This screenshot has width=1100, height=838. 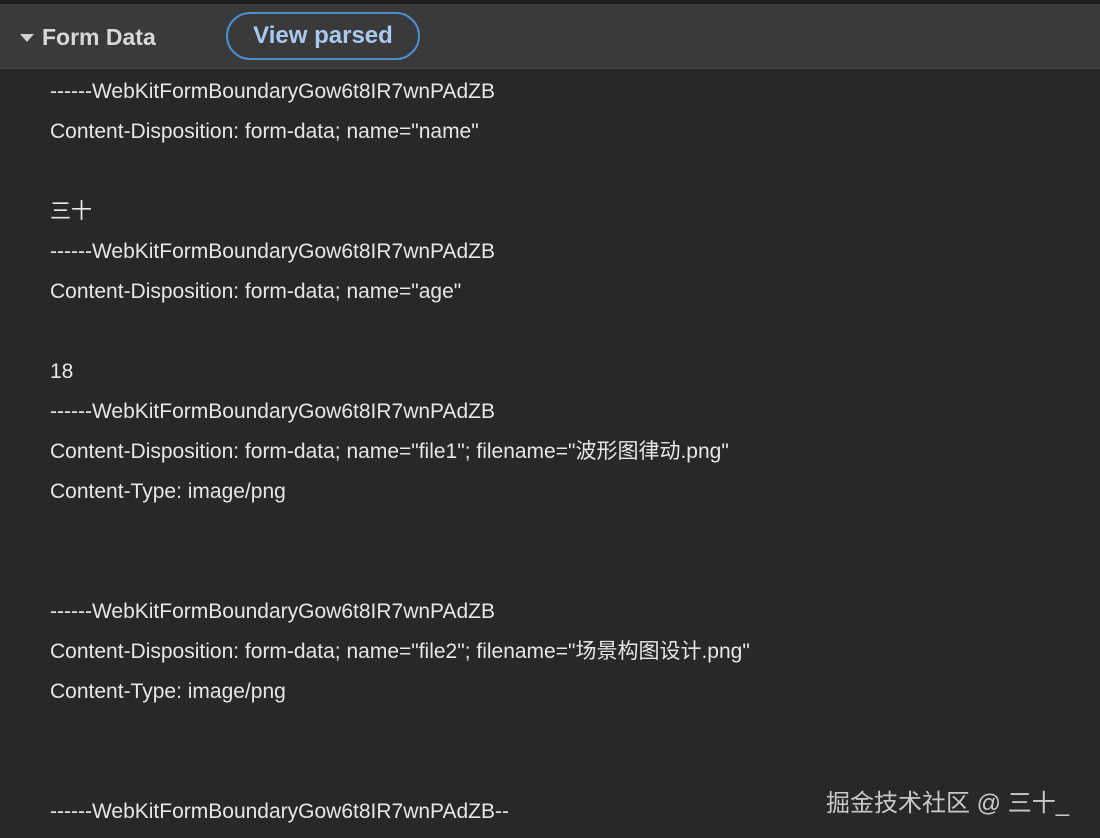 I want to click on form-data-toggle: Form Data, so click(x=88, y=37).